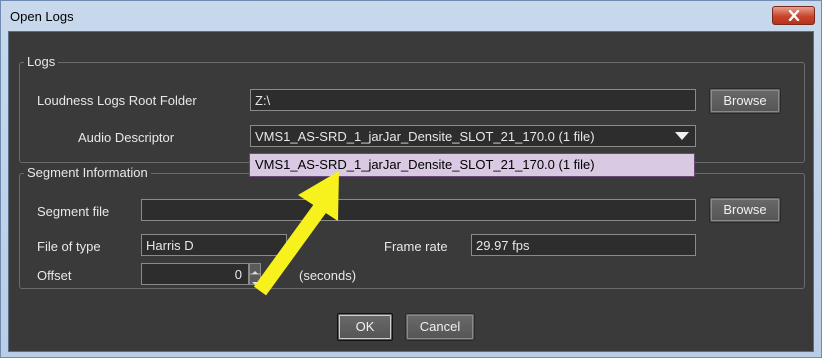  I want to click on segment-browse-button: Browse, so click(745, 210).